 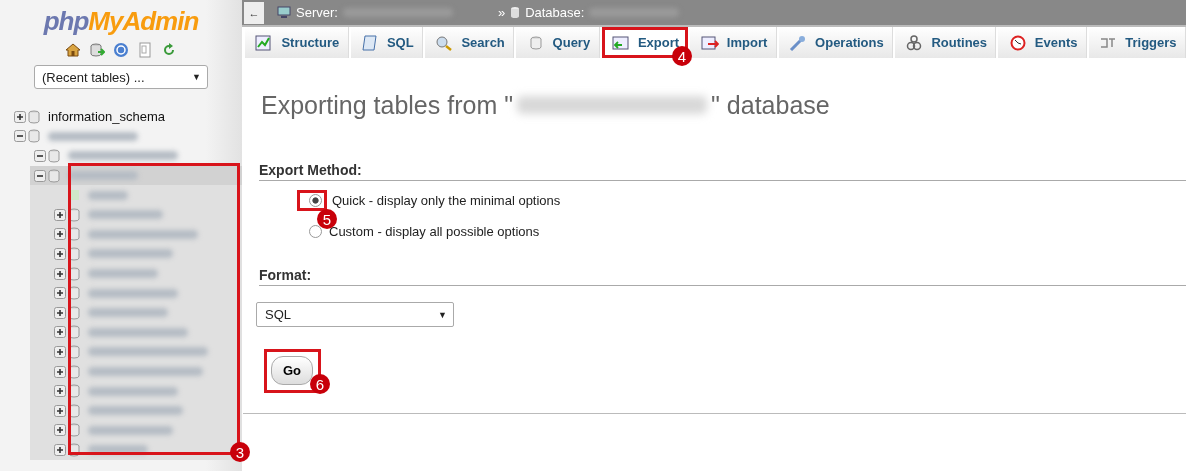 I want to click on recent-tables-dropdown: (Recent tables) ... ▼, so click(x=121, y=77).